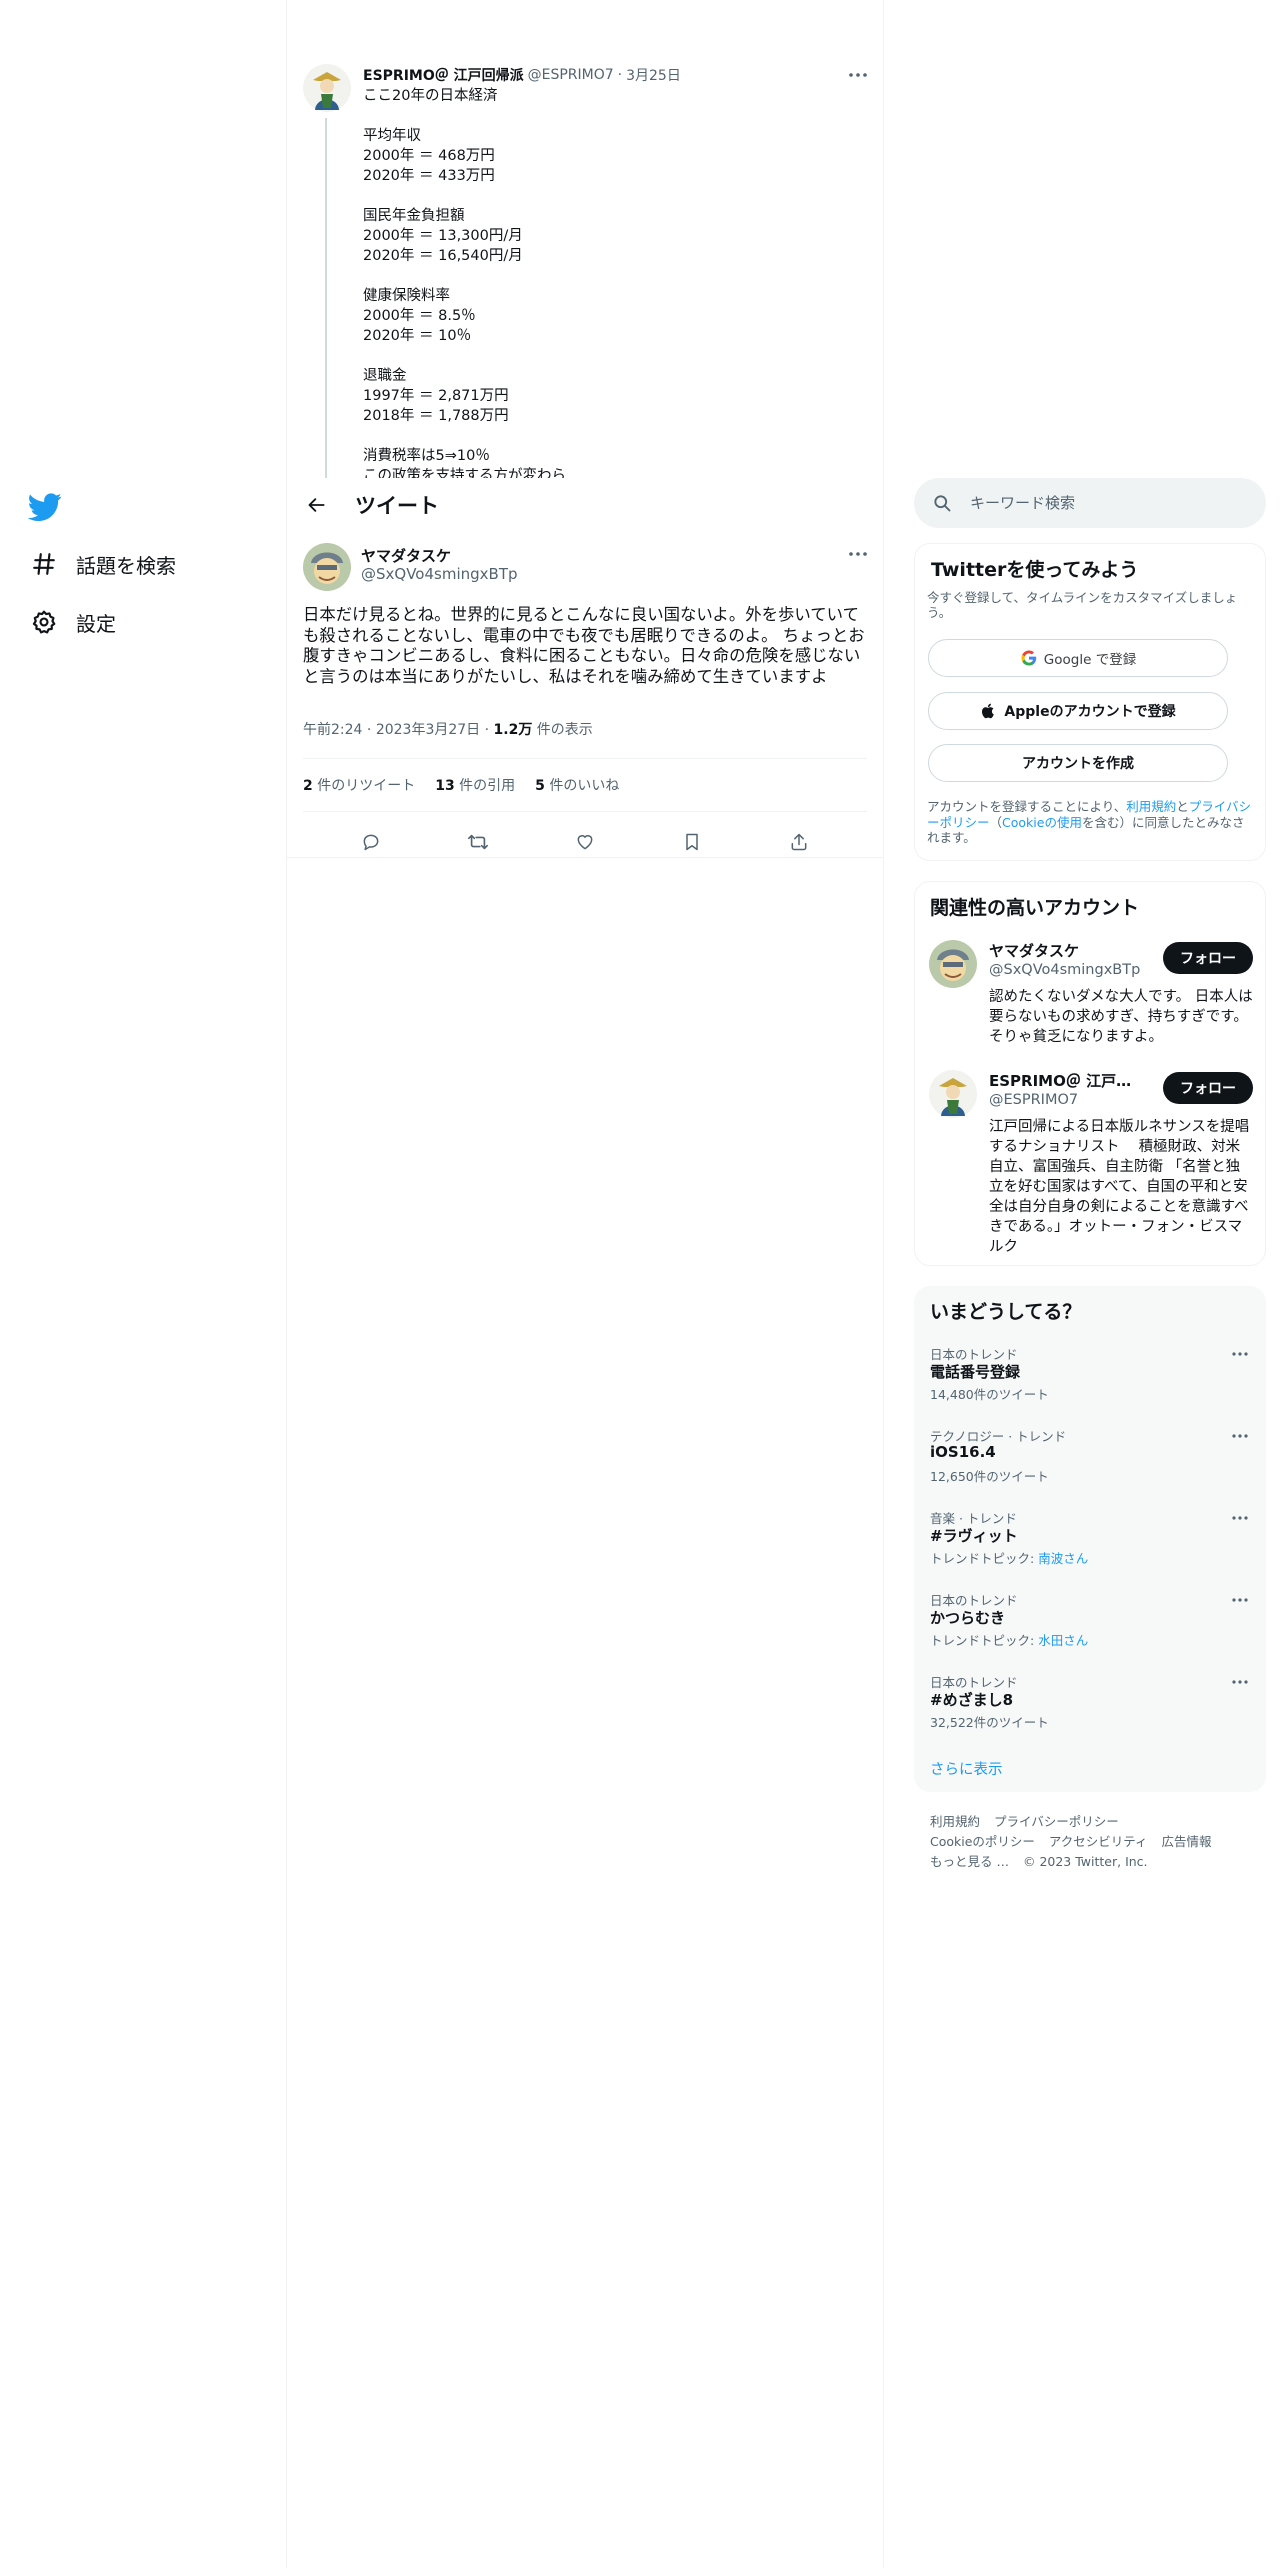 This screenshot has height=2568, width=1284. I want to click on trend-count: 14,480件のツイート, so click(989, 1393).